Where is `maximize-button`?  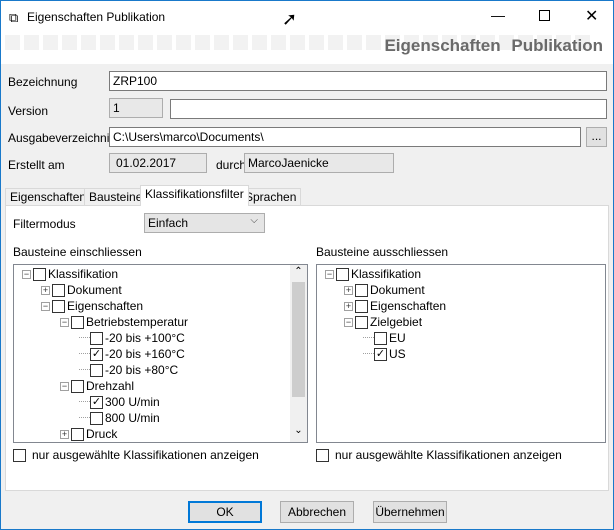
maximize-button is located at coordinates (544, 15).